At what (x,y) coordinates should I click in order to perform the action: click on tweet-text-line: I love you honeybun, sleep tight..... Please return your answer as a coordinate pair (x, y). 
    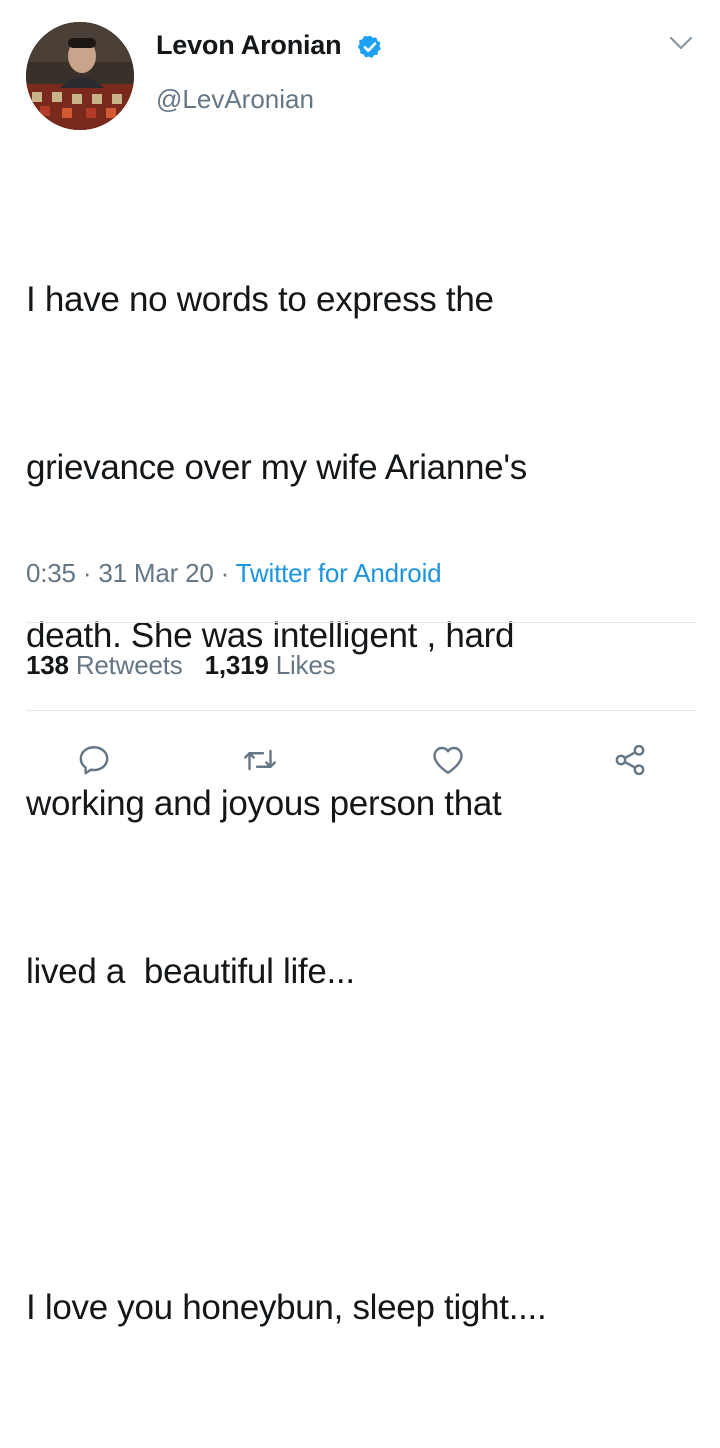
    Looking at the image, I should click on (286, 1307).